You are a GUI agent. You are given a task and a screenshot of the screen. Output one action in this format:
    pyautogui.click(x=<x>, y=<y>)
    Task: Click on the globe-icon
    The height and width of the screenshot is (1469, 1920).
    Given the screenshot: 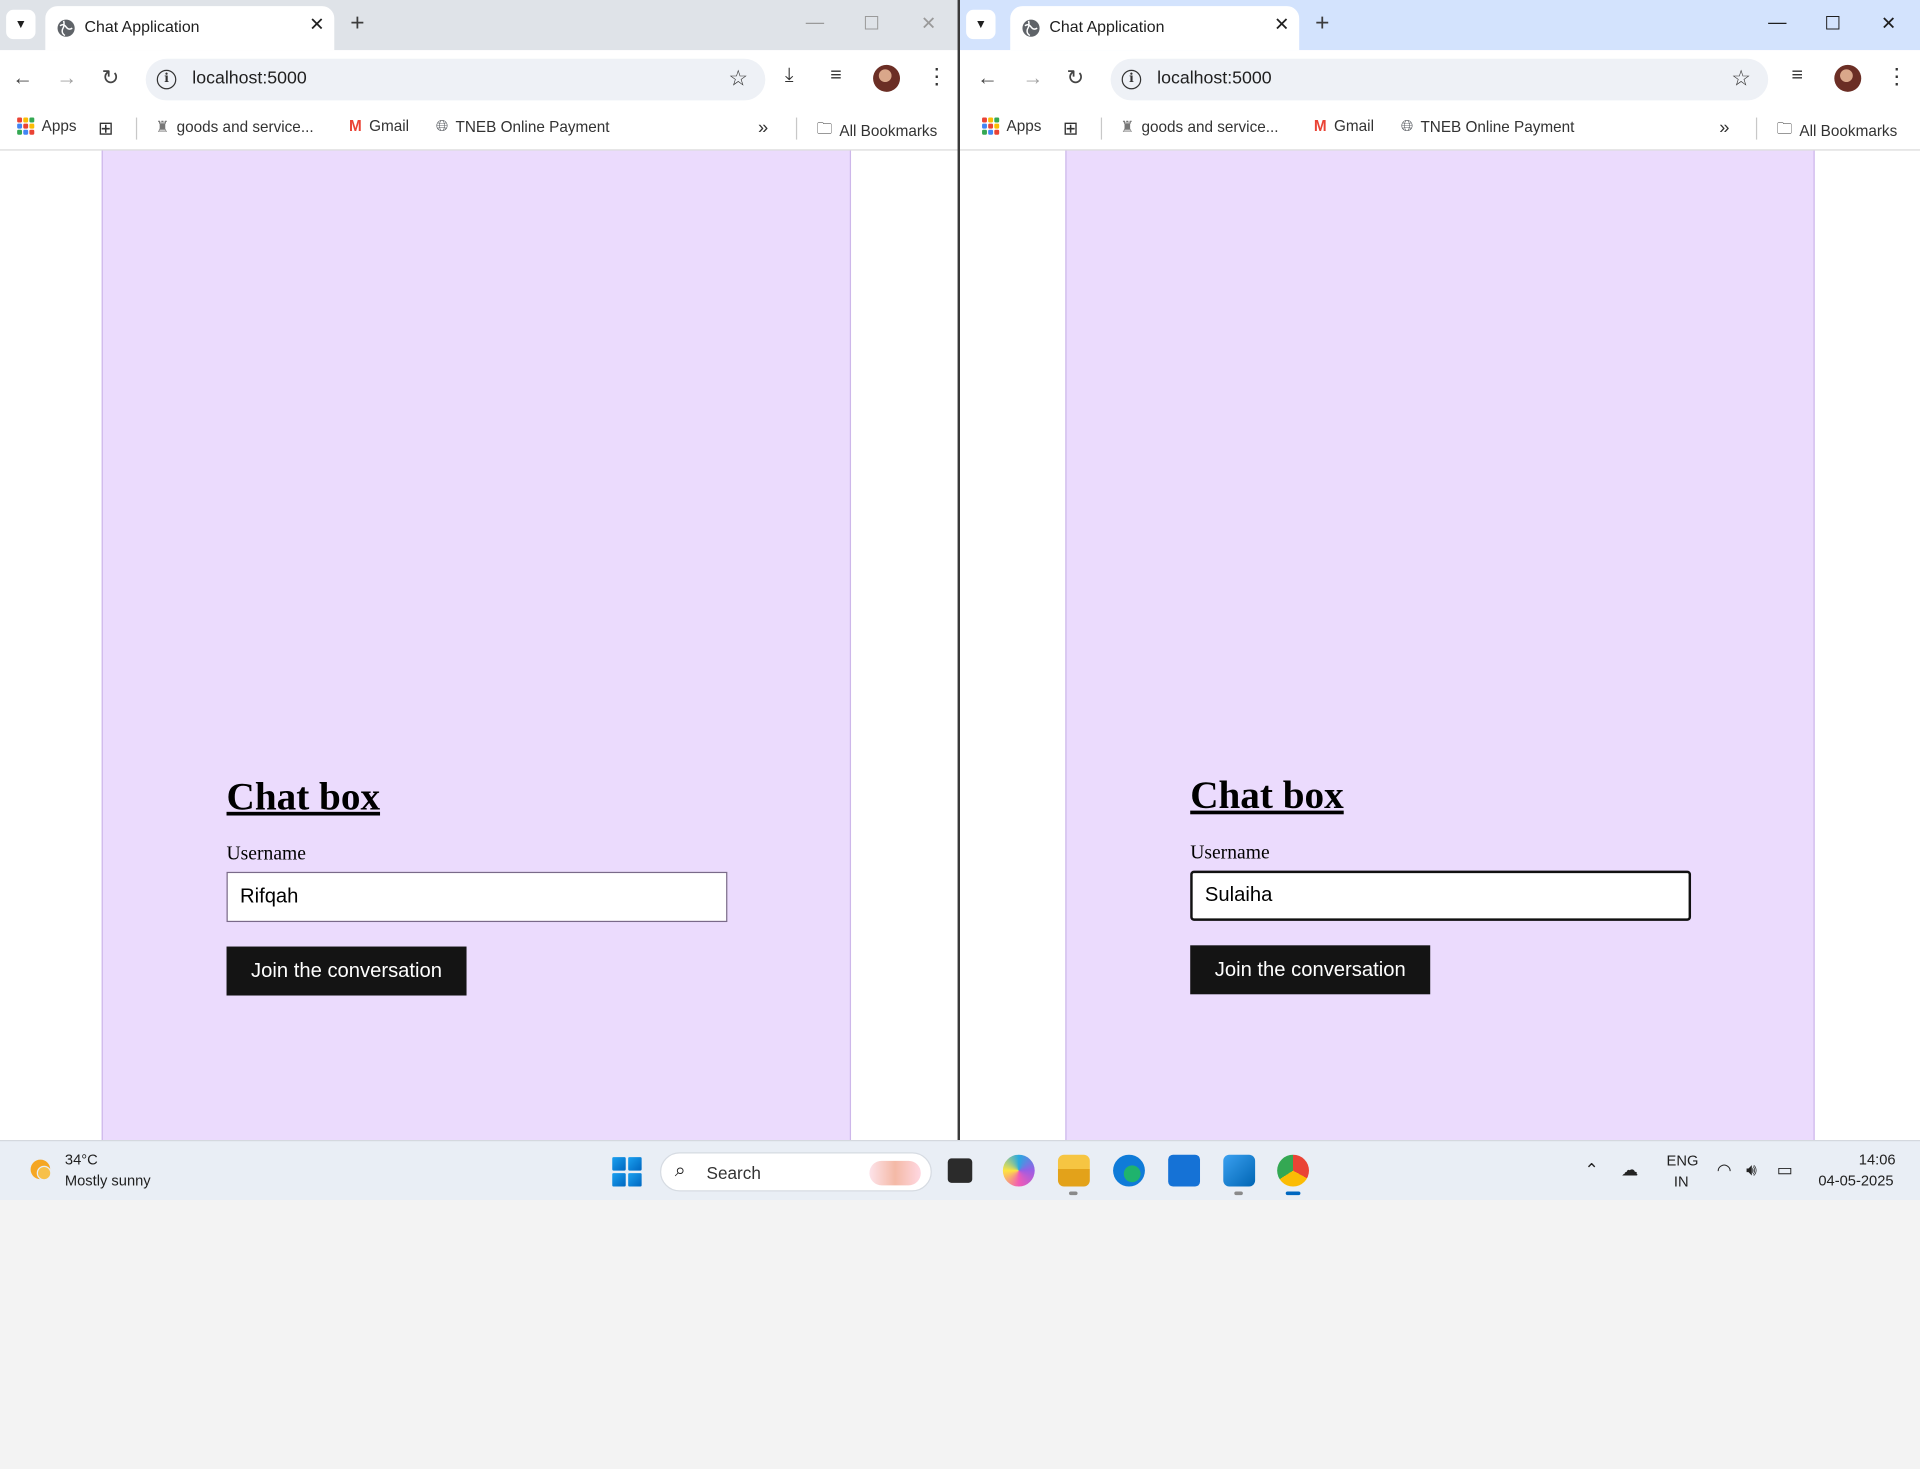 What is the action you would take?
    pyautogui.click(x=1031, y=28)
    